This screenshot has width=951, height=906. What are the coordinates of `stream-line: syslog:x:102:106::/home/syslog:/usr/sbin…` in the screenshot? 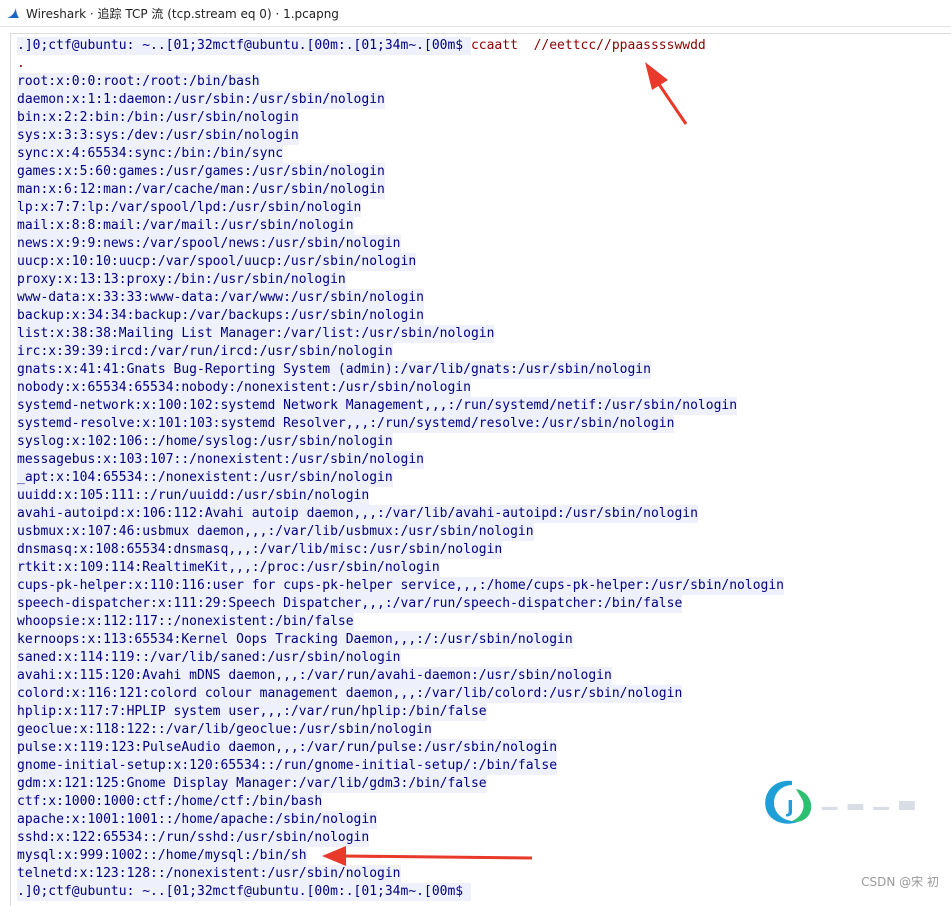 It's located at (400, 442).